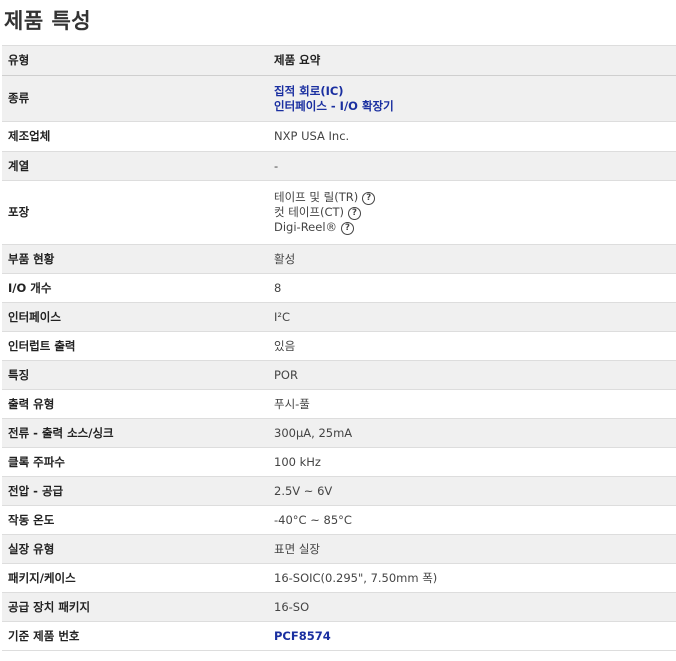 This screenshot has width=676, height=661. Describe the element at coordinates (44, 635) in the screenshot. I see `base-part-label: 기준 제품 번호` at that location.